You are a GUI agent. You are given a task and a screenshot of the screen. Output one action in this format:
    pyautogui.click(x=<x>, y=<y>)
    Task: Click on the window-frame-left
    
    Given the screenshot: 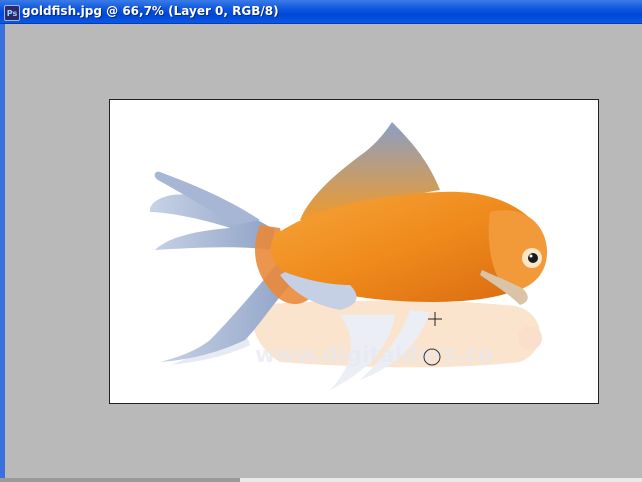 What is the action you would take?
    pyautogui.click(x=2, y=253)
    